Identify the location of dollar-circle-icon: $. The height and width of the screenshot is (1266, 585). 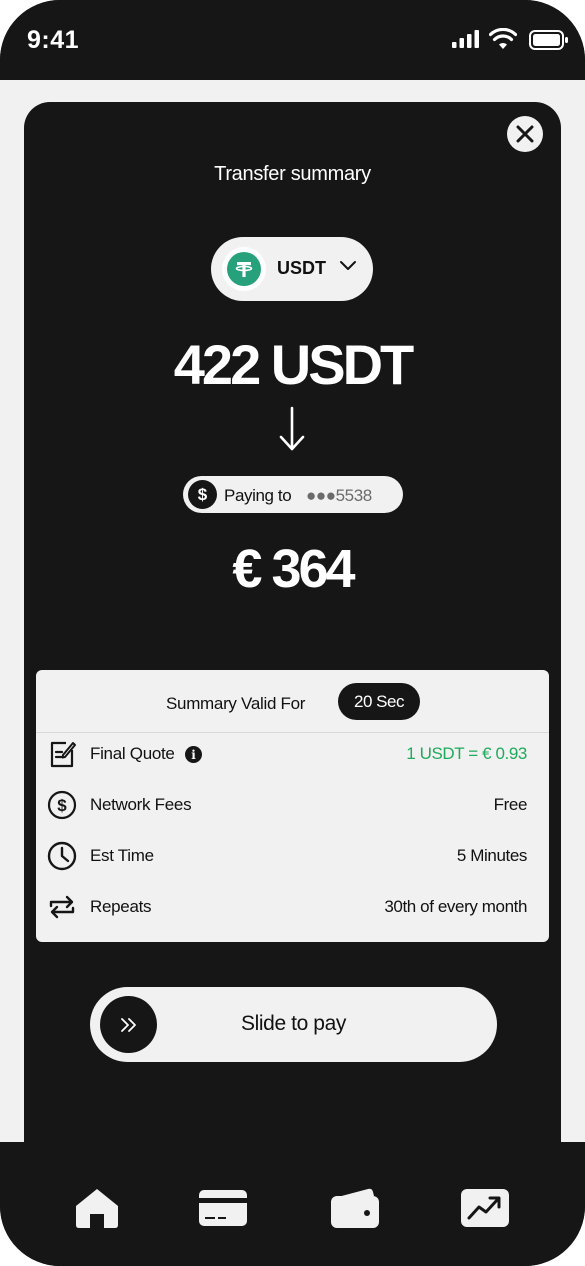
(62, 805).